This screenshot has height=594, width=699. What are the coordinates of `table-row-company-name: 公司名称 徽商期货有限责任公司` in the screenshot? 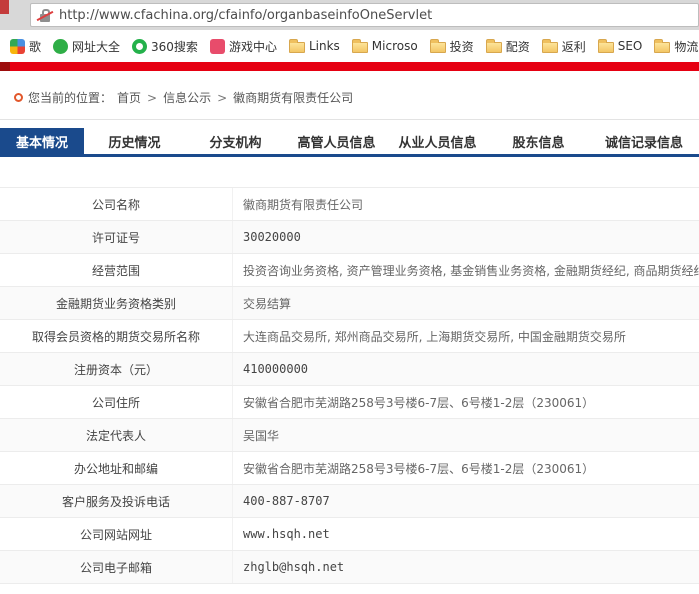 It's located at (349, 204).